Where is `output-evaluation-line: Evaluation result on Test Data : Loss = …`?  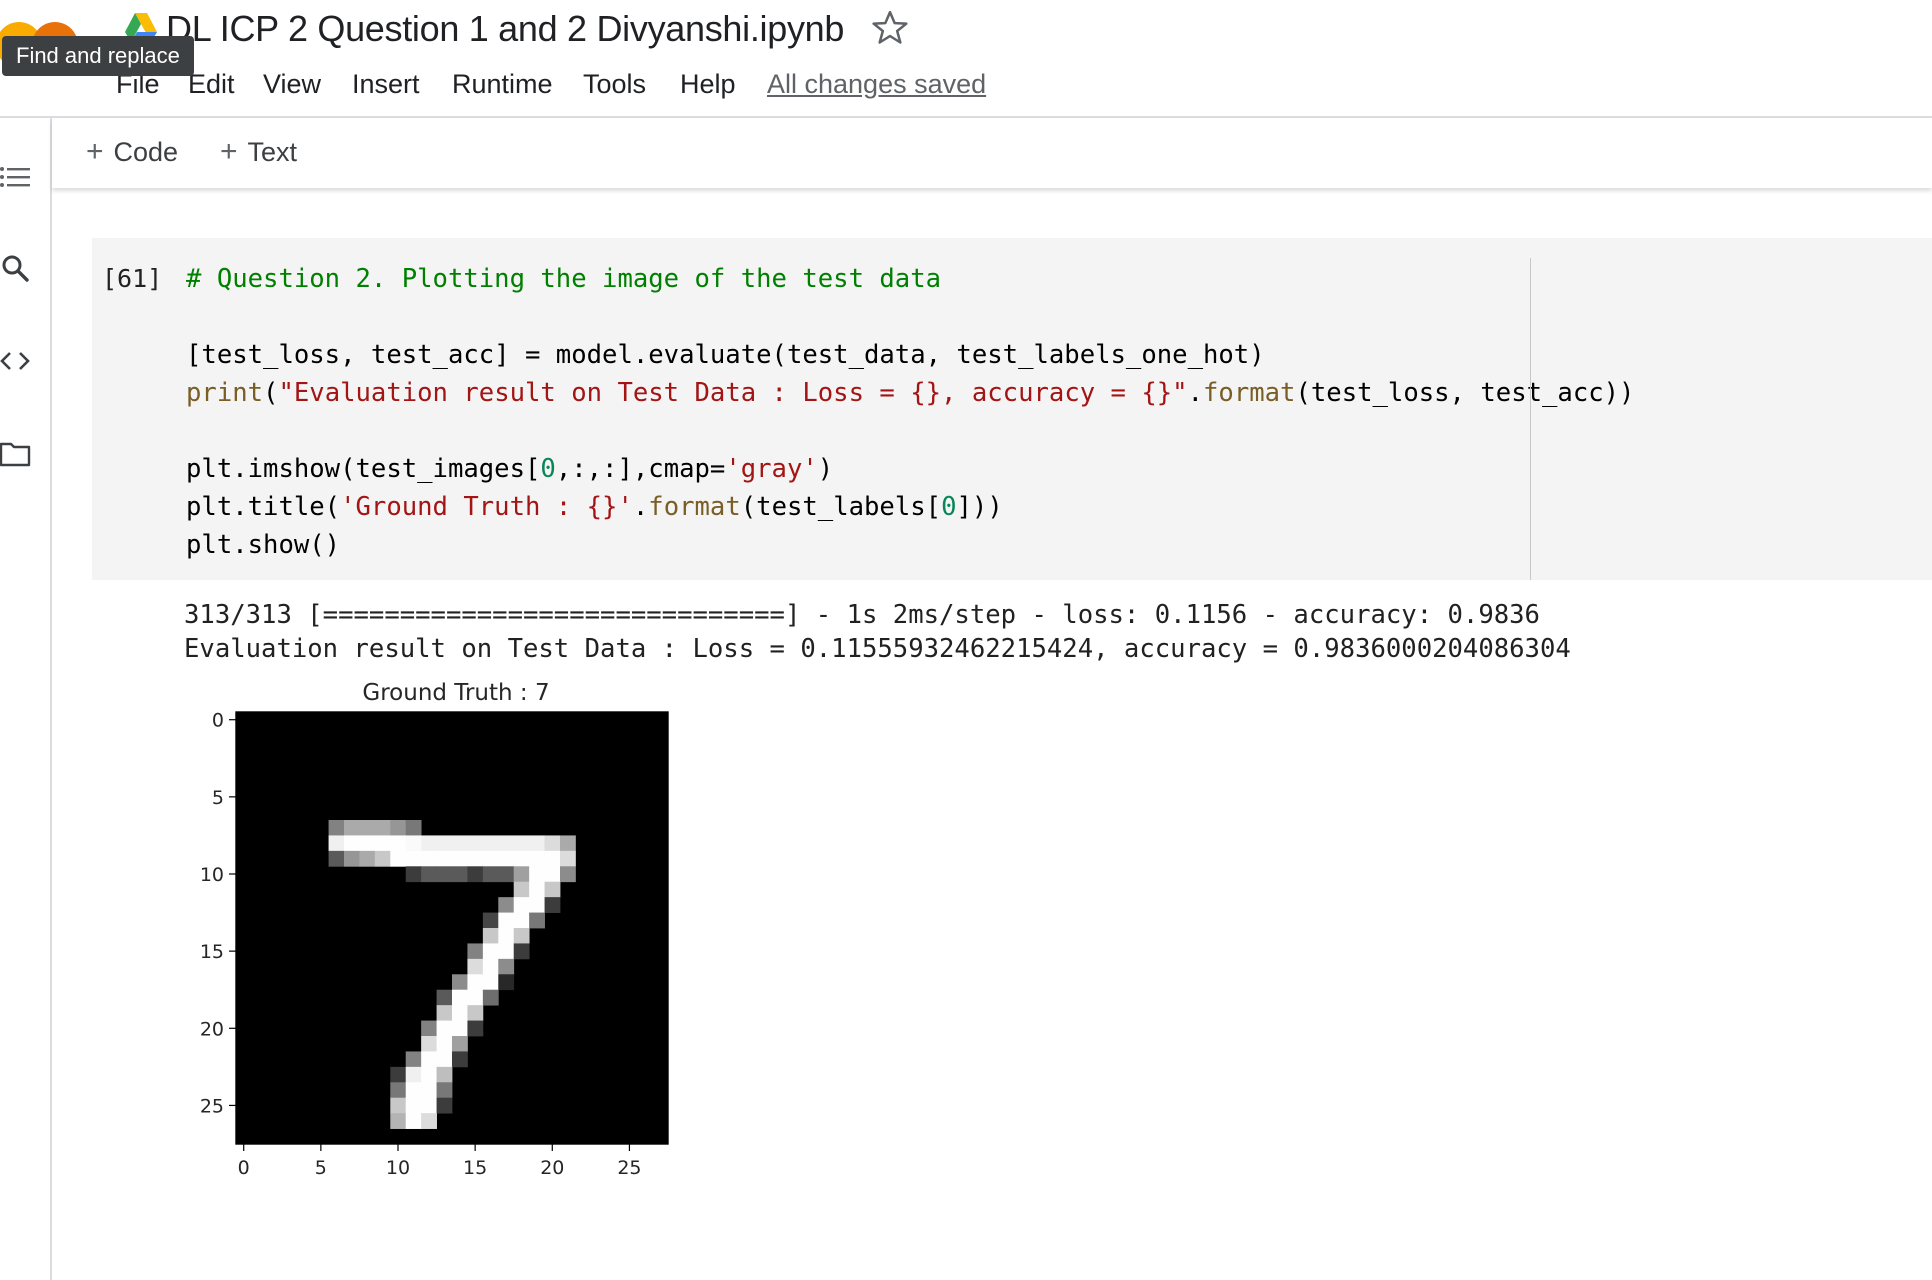 output-evaluation-line: Evaluation result on Test Data : Loss = … is located at coordinates (877, 649).